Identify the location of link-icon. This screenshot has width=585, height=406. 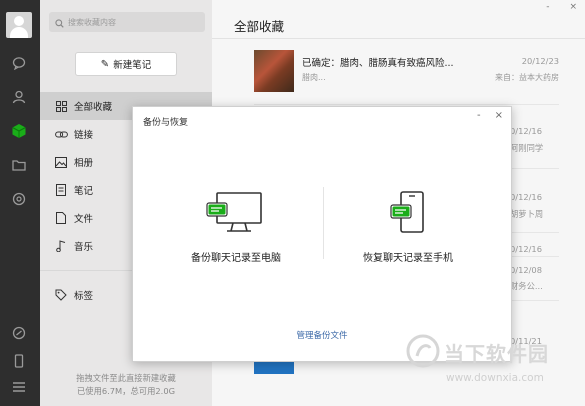
(61, 134).